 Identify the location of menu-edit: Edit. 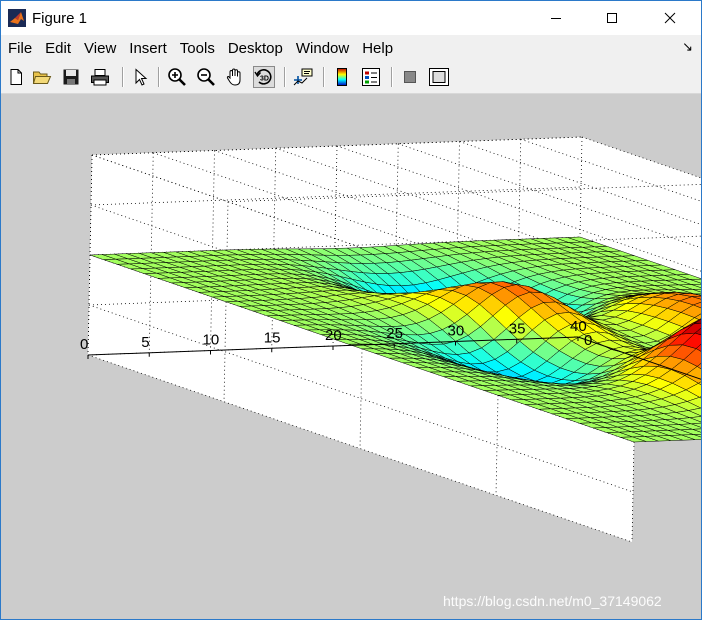
(57, 48).